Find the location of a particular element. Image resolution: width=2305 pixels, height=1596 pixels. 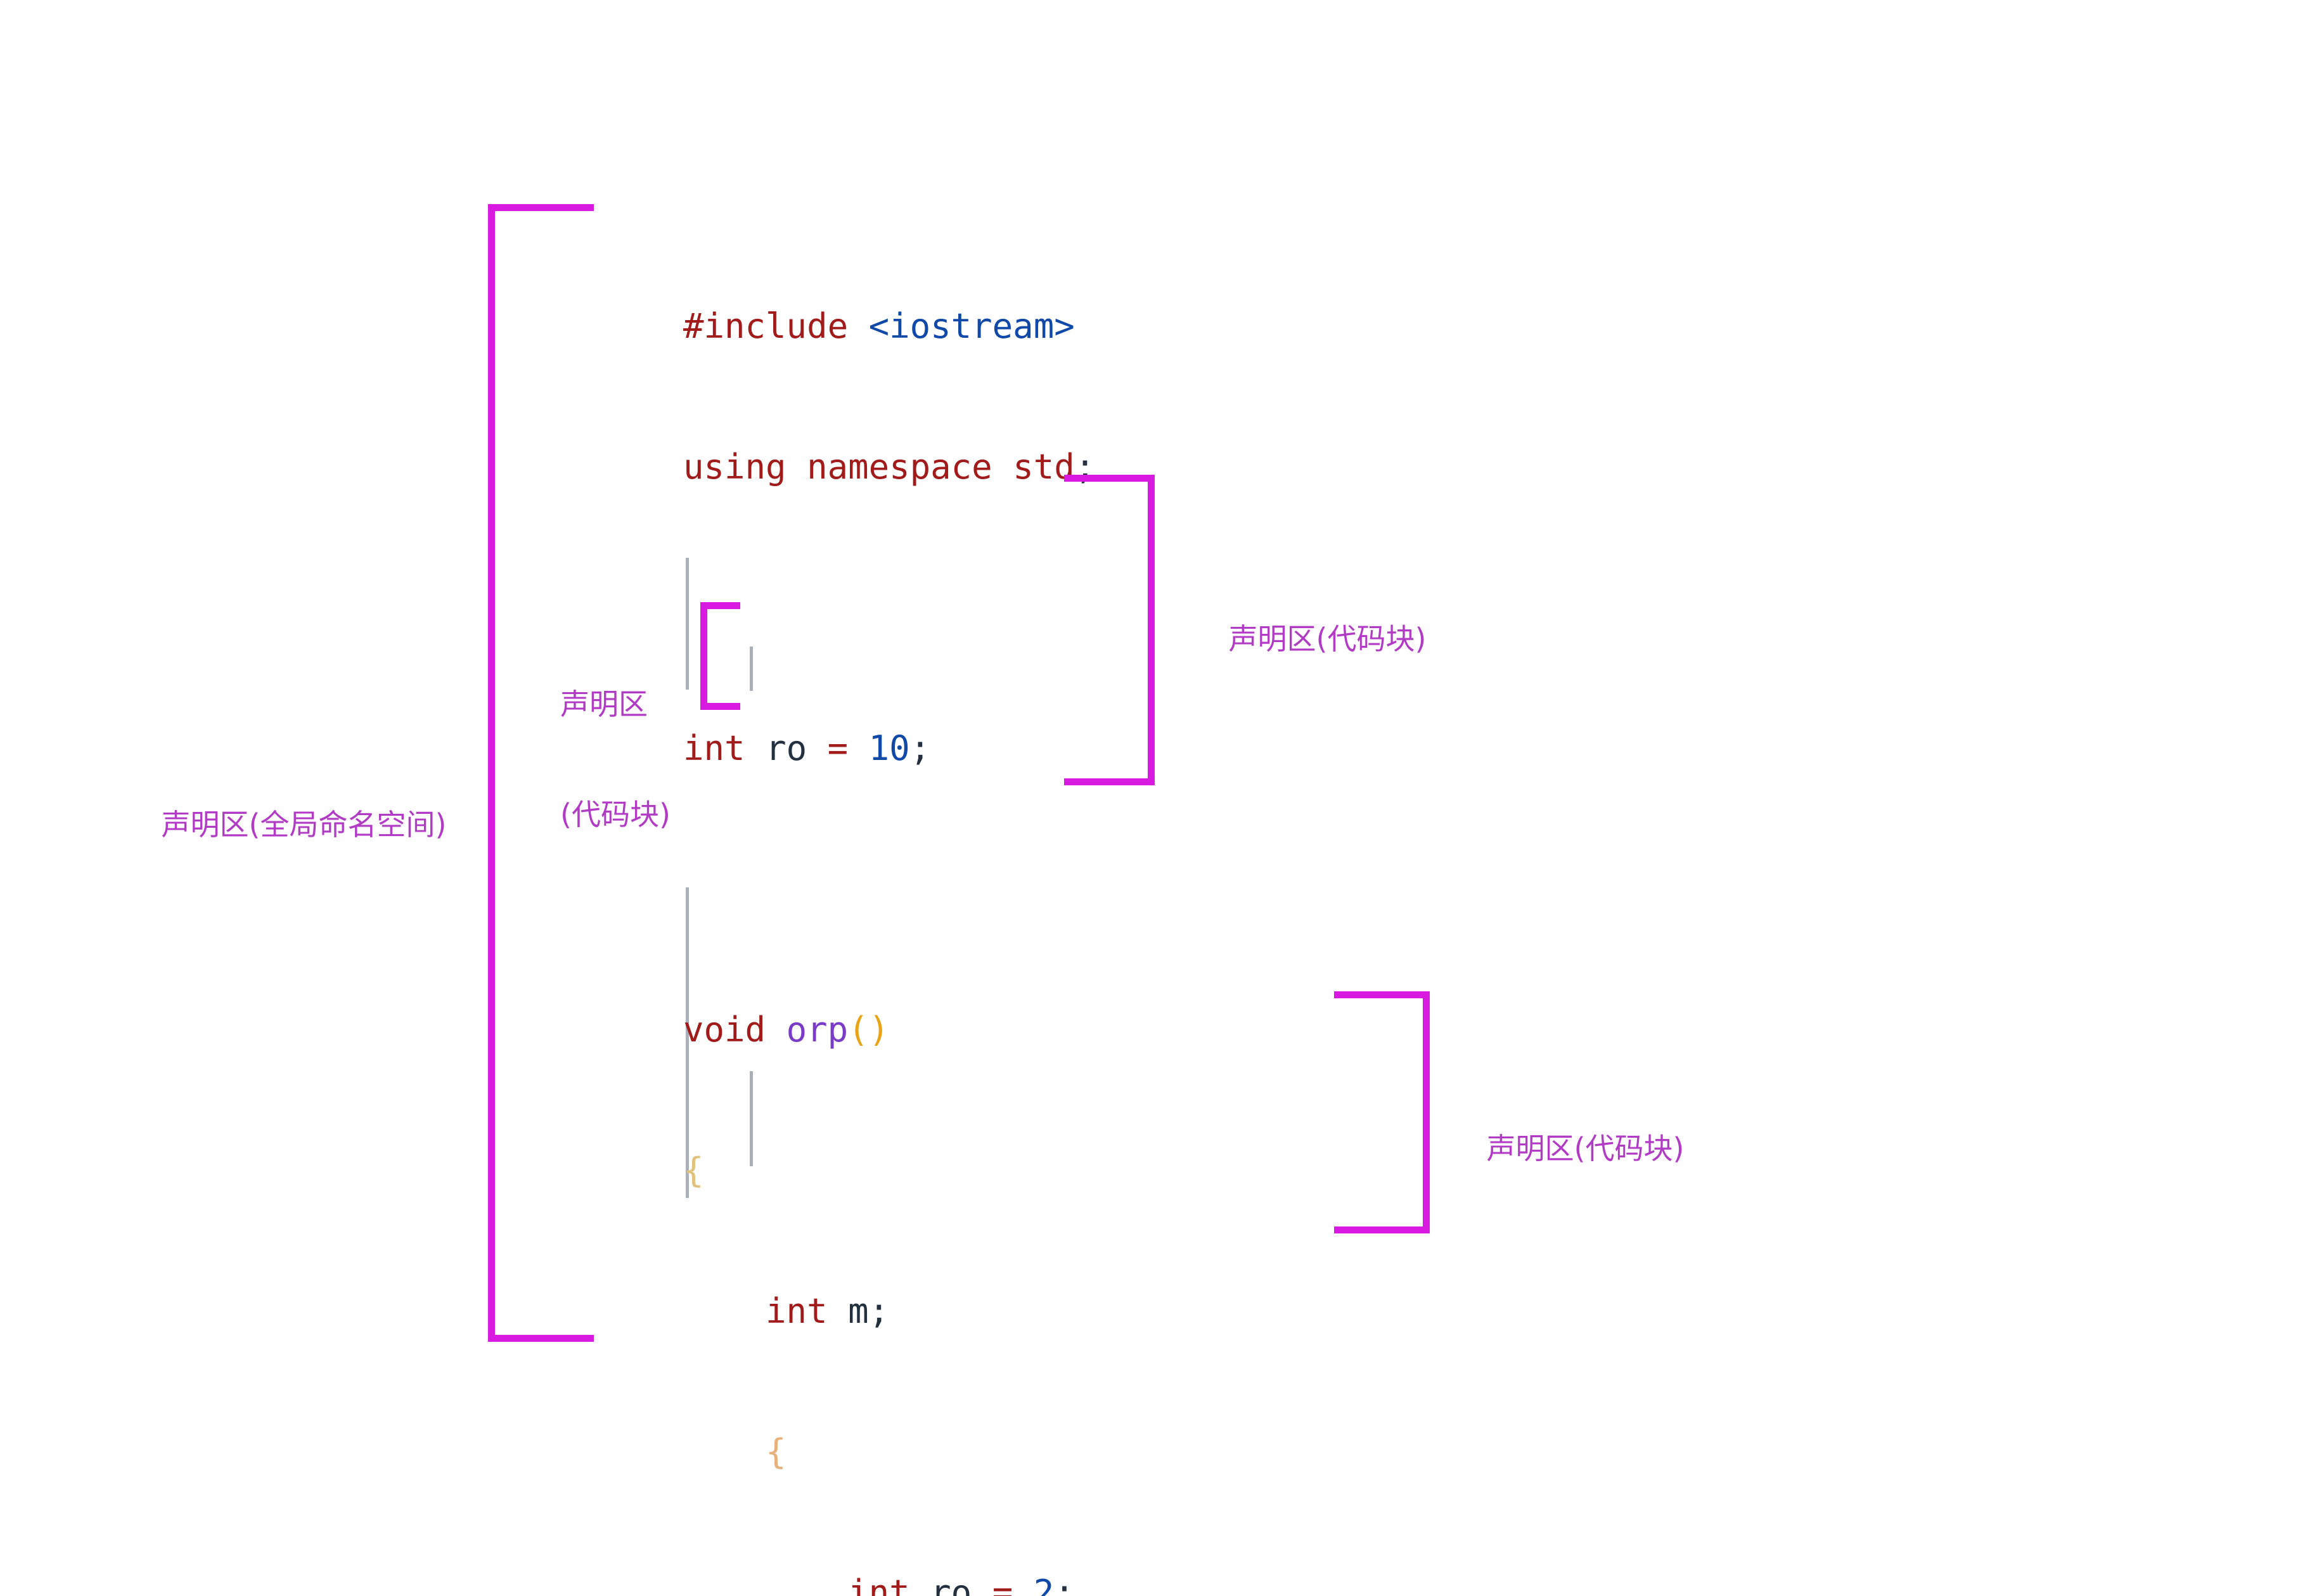

code-line-4: int ro = 10; is located at coordinates (807, 748).